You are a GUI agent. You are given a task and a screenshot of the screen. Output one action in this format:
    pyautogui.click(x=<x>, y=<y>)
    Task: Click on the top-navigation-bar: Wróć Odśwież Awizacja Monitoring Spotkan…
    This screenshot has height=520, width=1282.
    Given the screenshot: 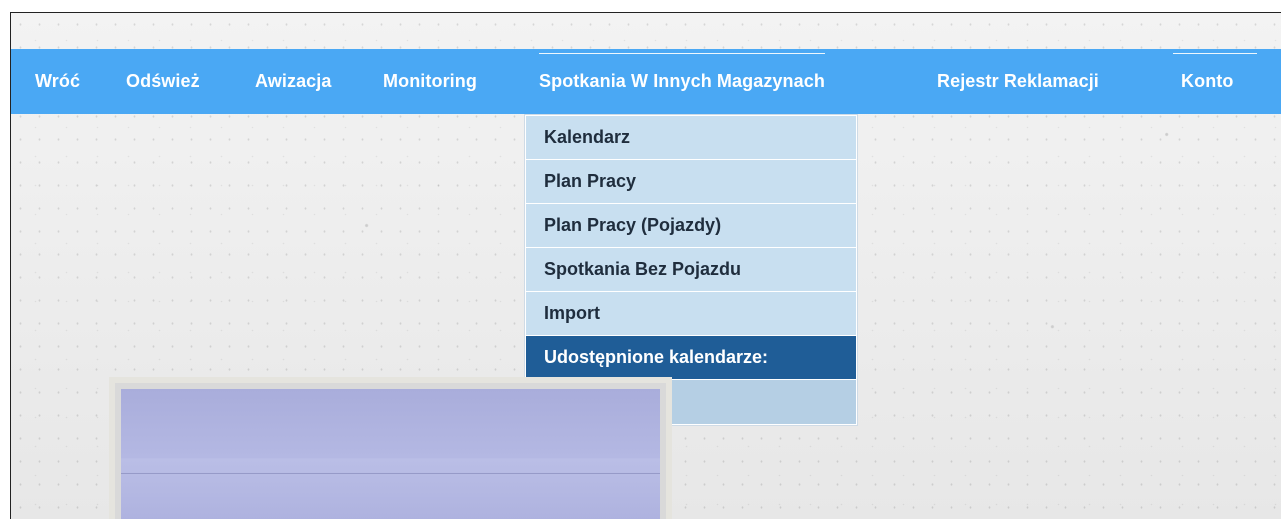 What is the action you would take?
    pyautogui.click(x=646, y=81)
    